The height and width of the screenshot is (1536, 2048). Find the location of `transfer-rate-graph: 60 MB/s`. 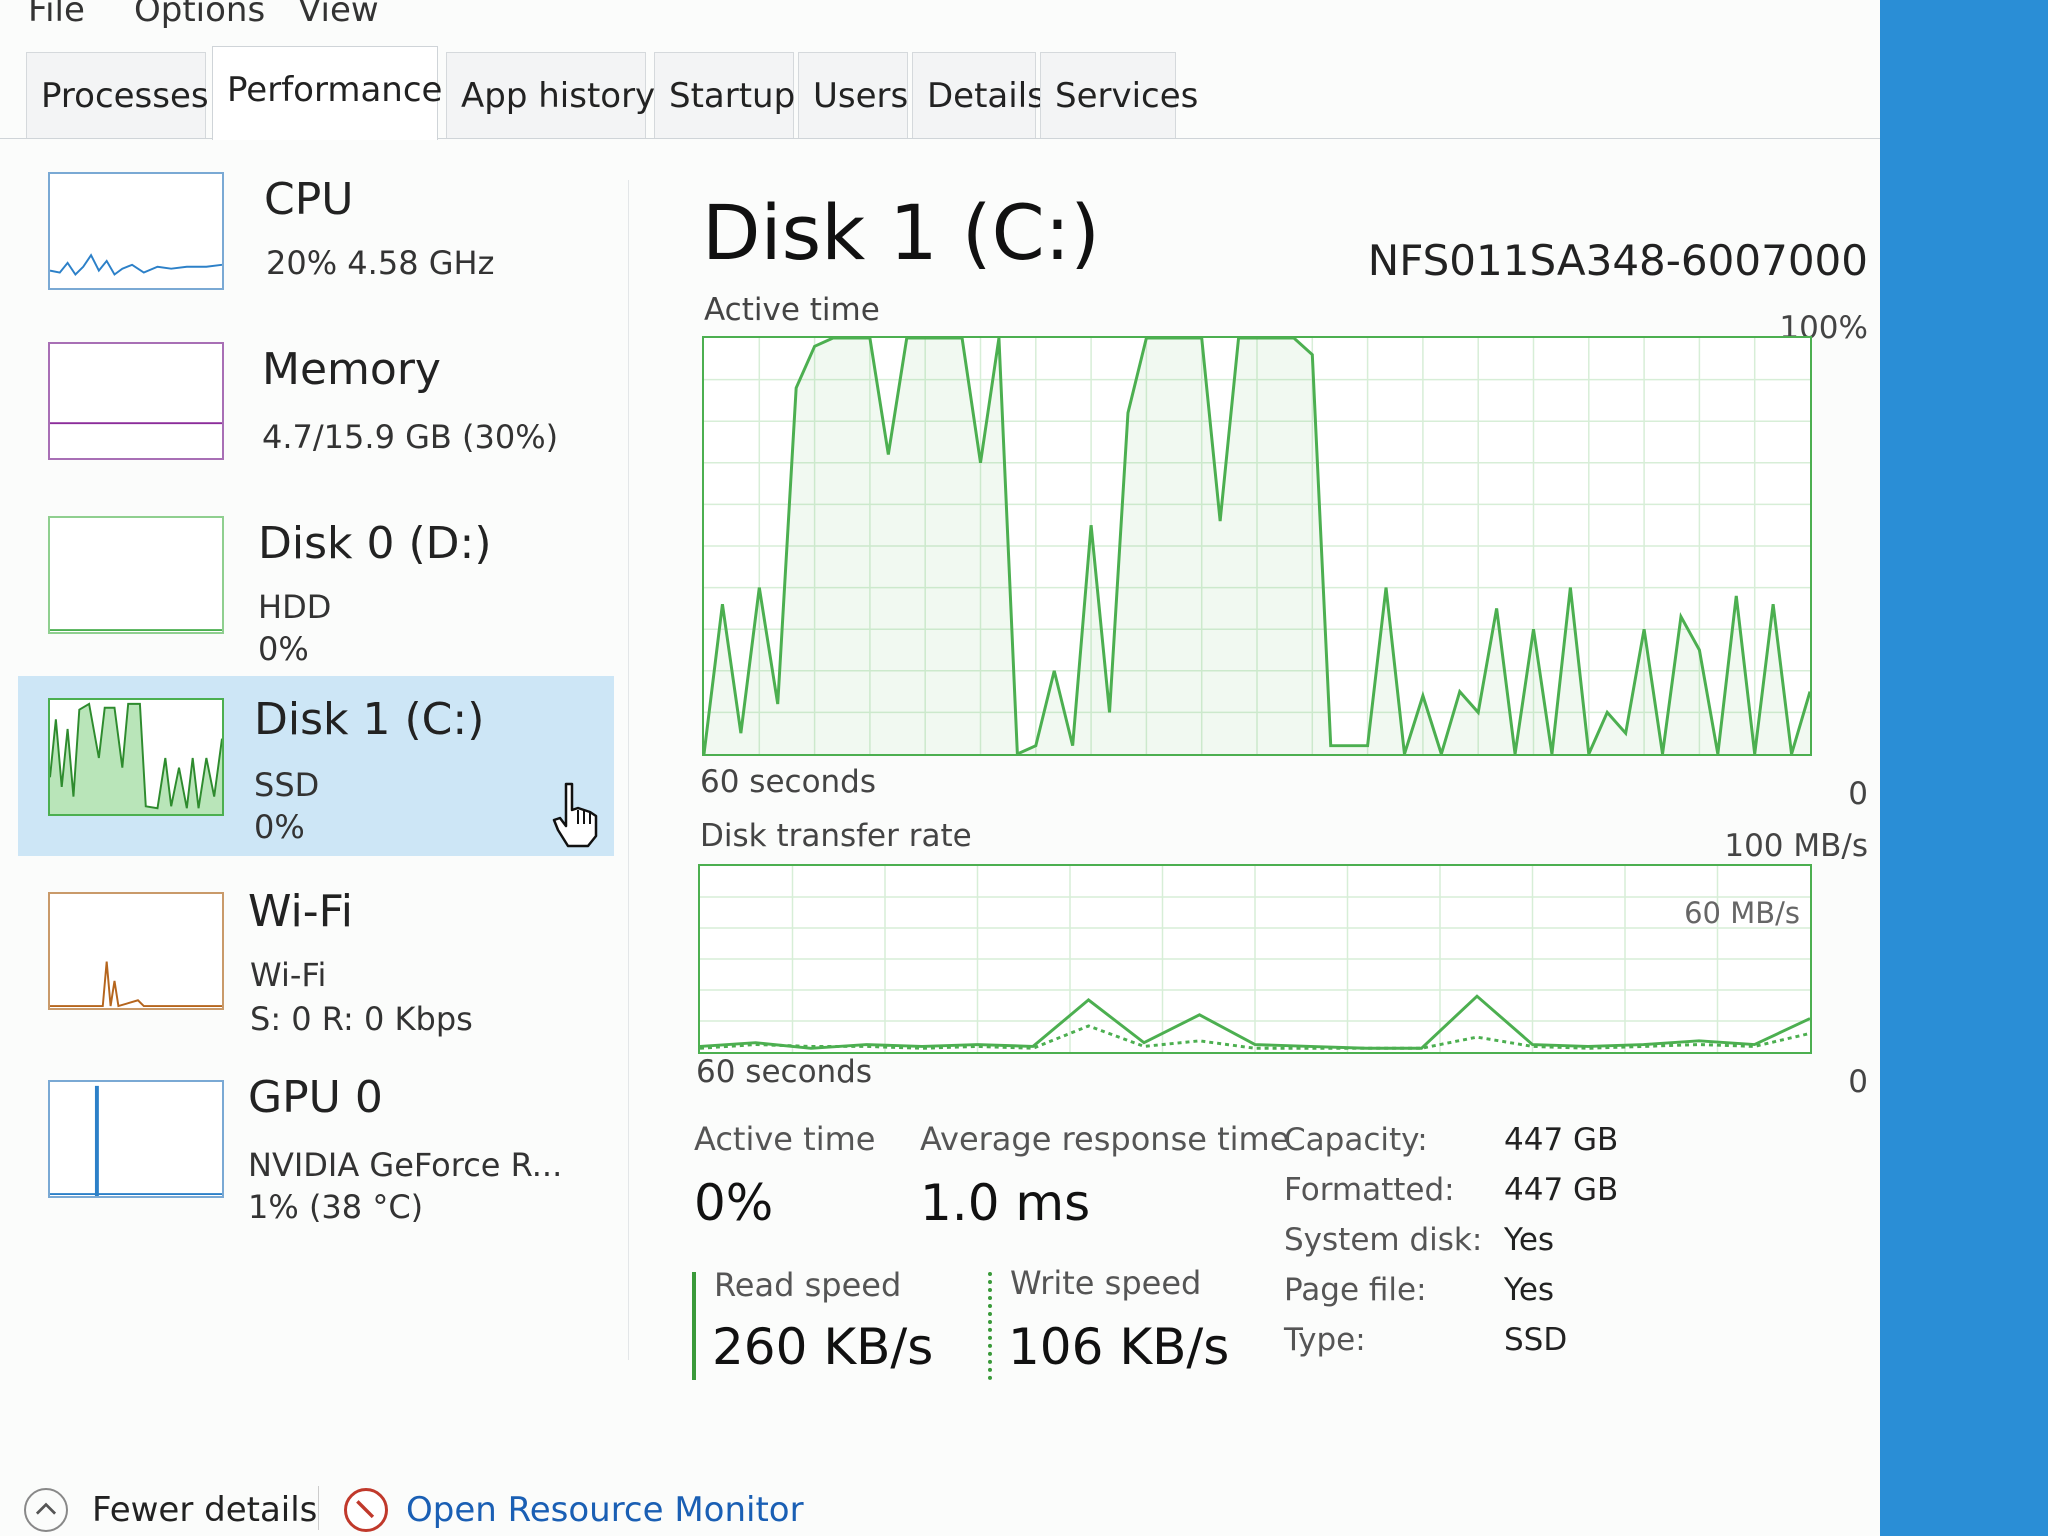

transfer-rate-graph: 60 MB/s is located at coordinates (1255, 959).